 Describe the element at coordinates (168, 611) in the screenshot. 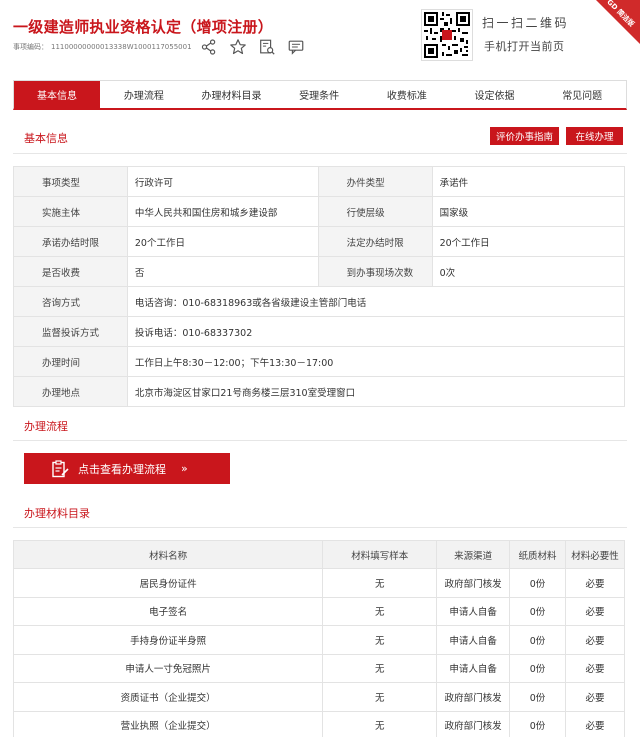

I see `material-name: 电子签名` at that location.